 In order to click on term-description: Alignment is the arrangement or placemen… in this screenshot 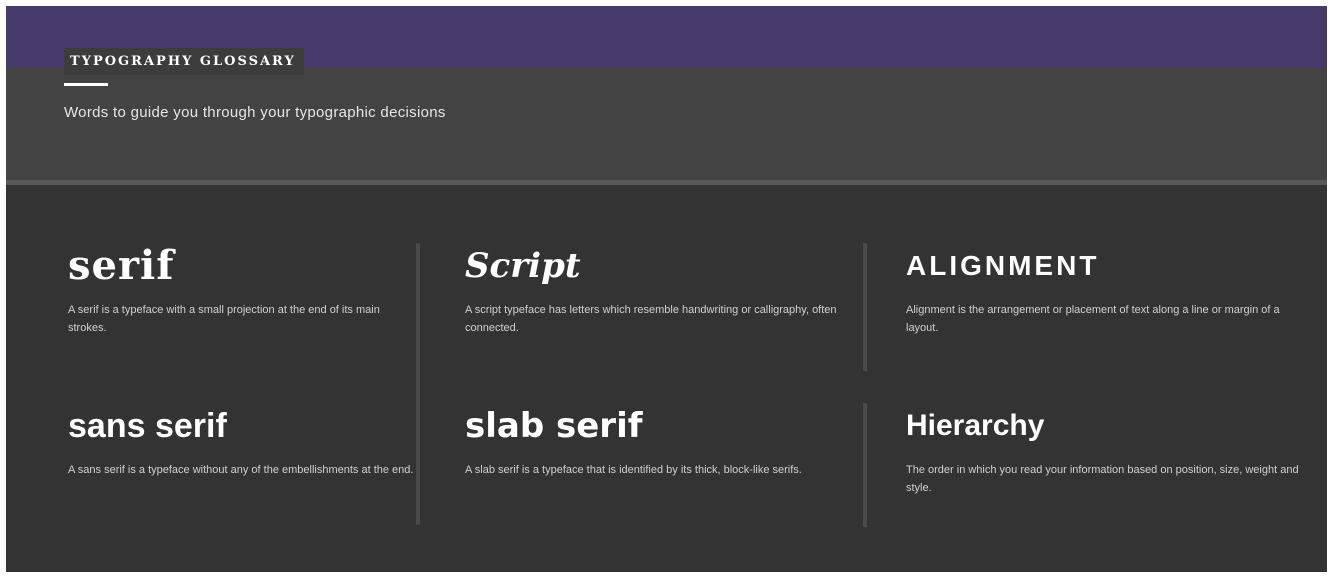, I will do `click(1093, 319)`.